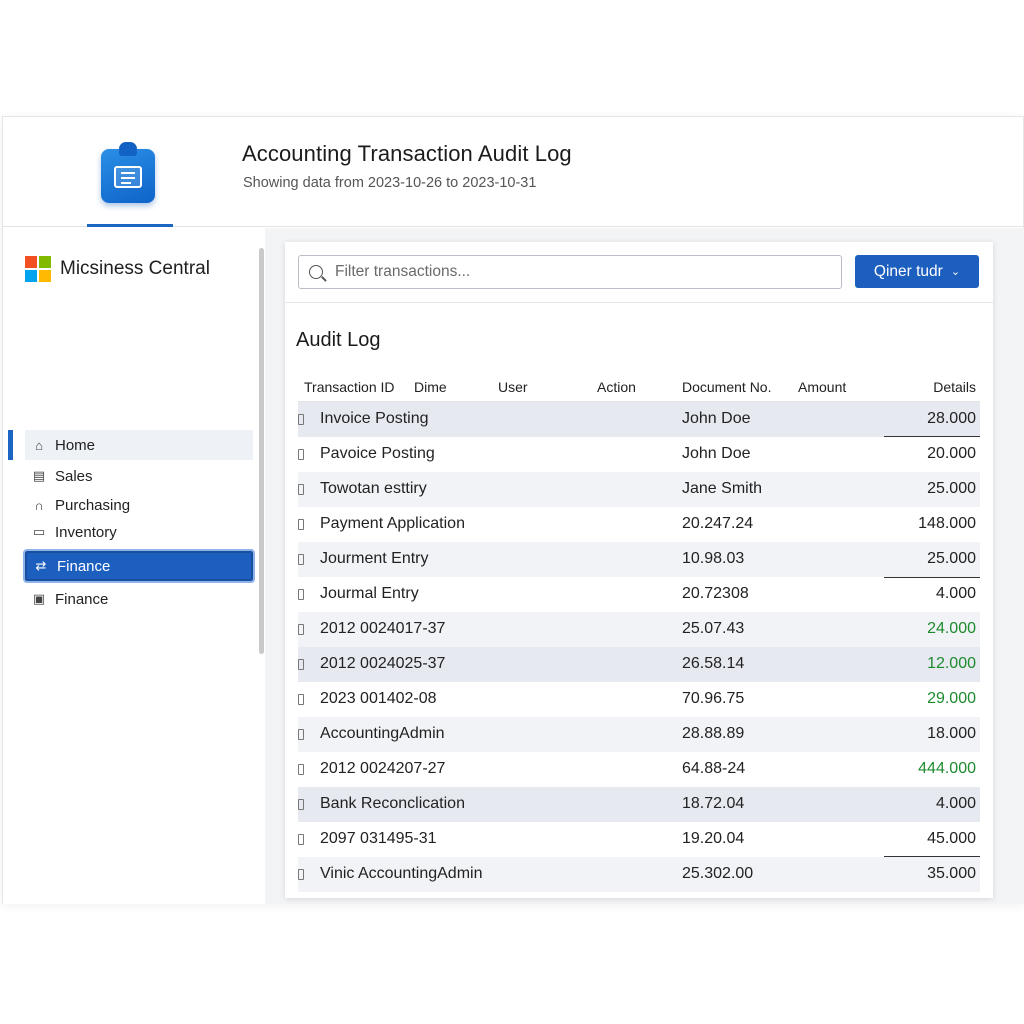 This screenshot has width=1024, height=1024. Describe the element at coordinates (639, 302) in the screenshot. I see `divider` at that location.